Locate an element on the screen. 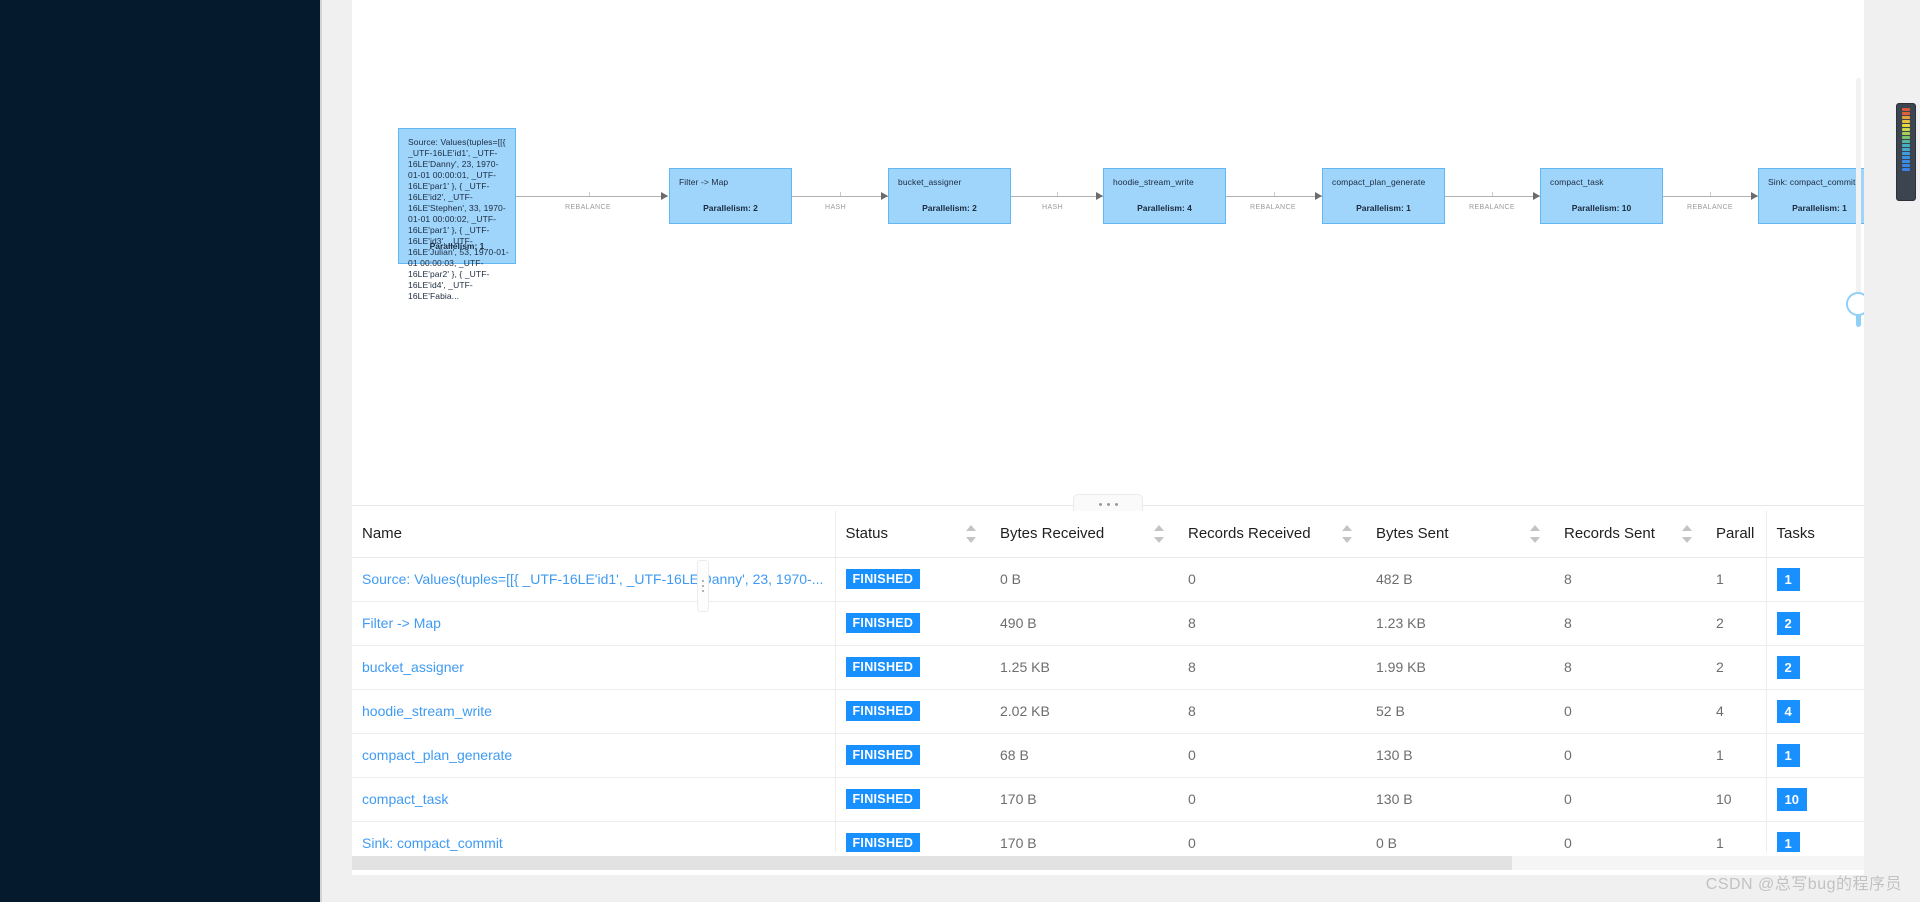 The height and width of the screenshot is (902, 1920). graph-node-compact-task: compact_task Parallelism: 10 is located at coordinates (1601, 196).